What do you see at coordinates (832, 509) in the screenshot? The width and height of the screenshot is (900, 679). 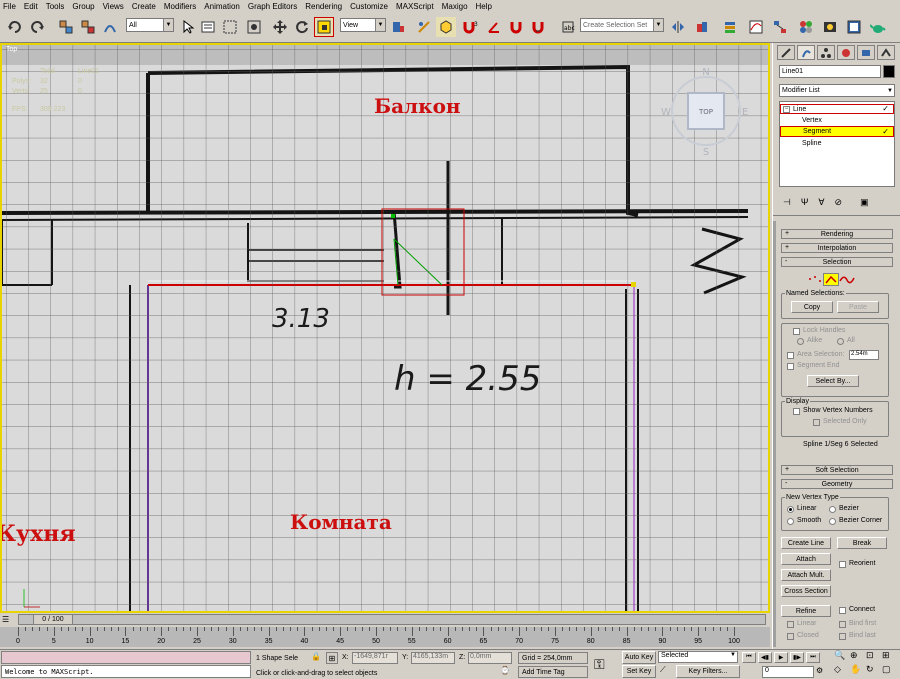 I see `bezier-radio` at bounding box center [832, 509].